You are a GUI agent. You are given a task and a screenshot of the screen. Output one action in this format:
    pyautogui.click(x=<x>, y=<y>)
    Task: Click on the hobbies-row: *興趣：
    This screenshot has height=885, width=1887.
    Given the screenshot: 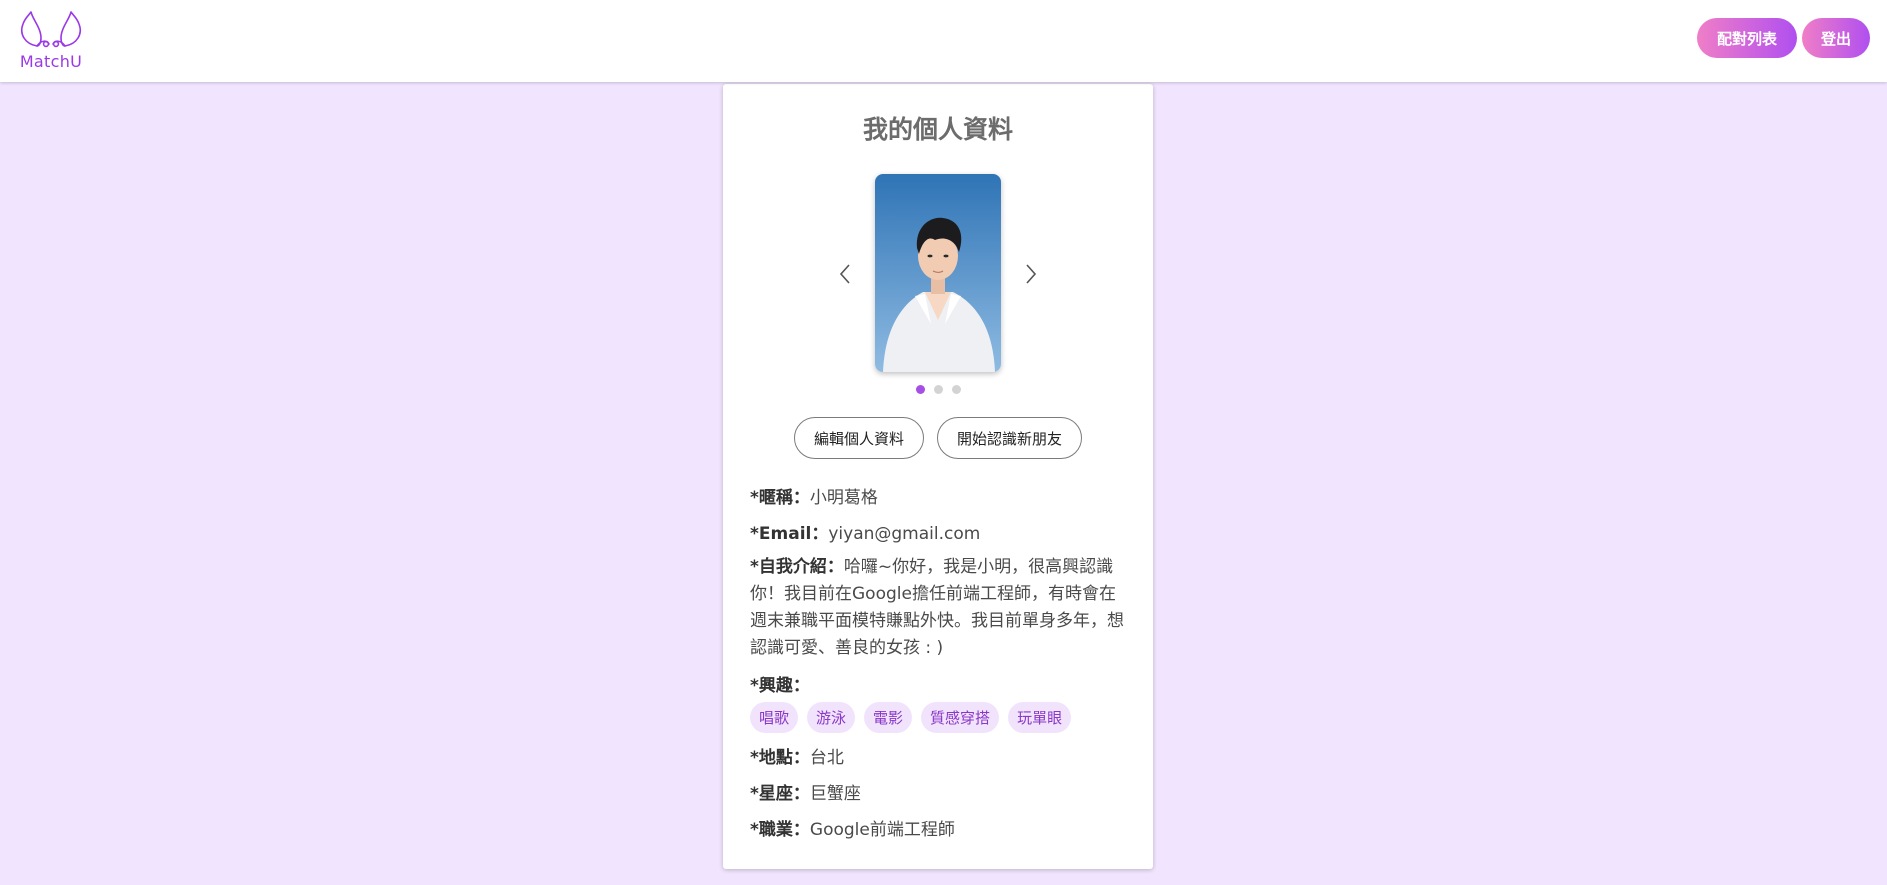 What is the action you would take?
    pyautogui.click(x=780, y=683)
    